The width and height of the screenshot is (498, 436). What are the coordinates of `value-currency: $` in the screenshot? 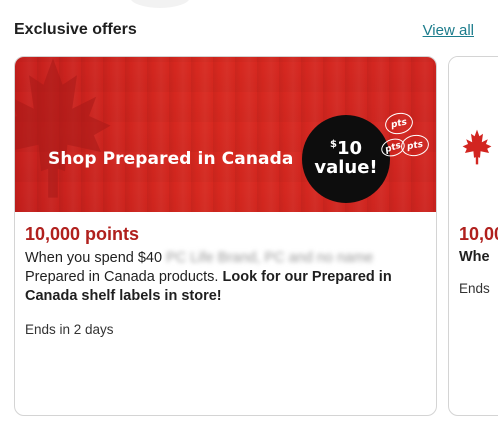 It's located at (333, 145).